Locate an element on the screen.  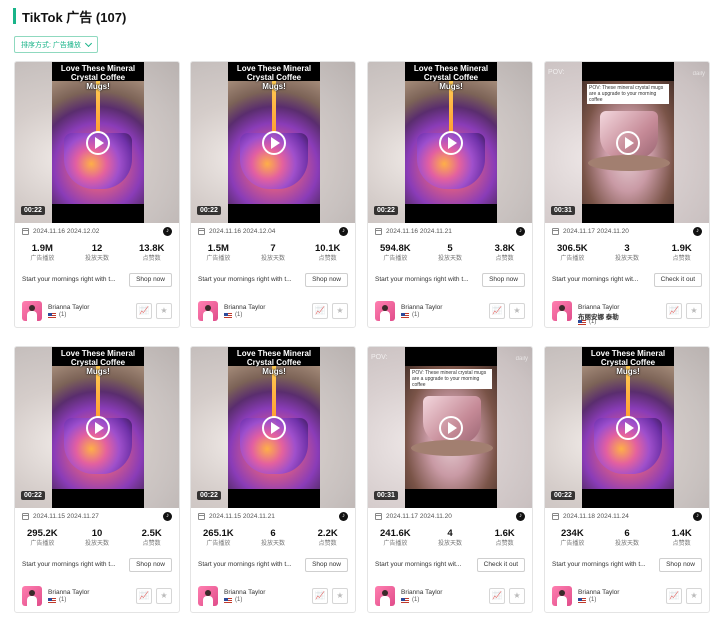
stat-days: 6 投放天数 is located at coordinates (273, 538).